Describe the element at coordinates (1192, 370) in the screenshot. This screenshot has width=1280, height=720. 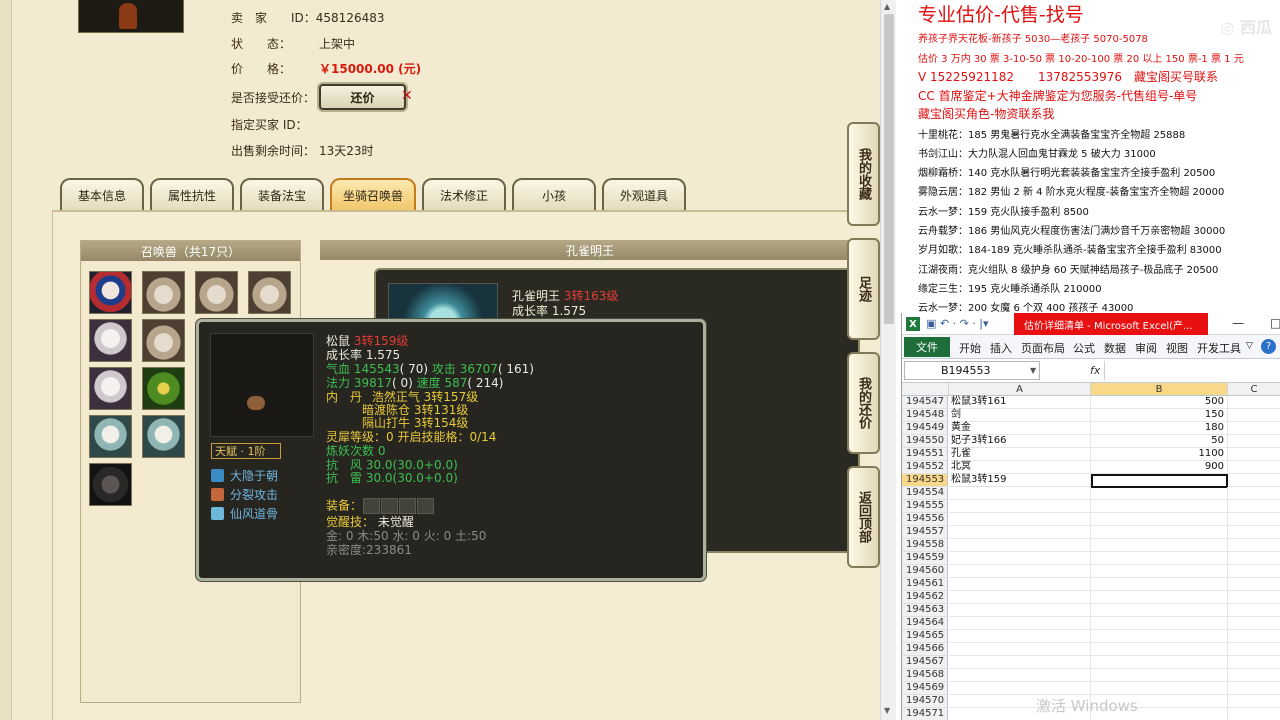
I see `formula-input` at that location.